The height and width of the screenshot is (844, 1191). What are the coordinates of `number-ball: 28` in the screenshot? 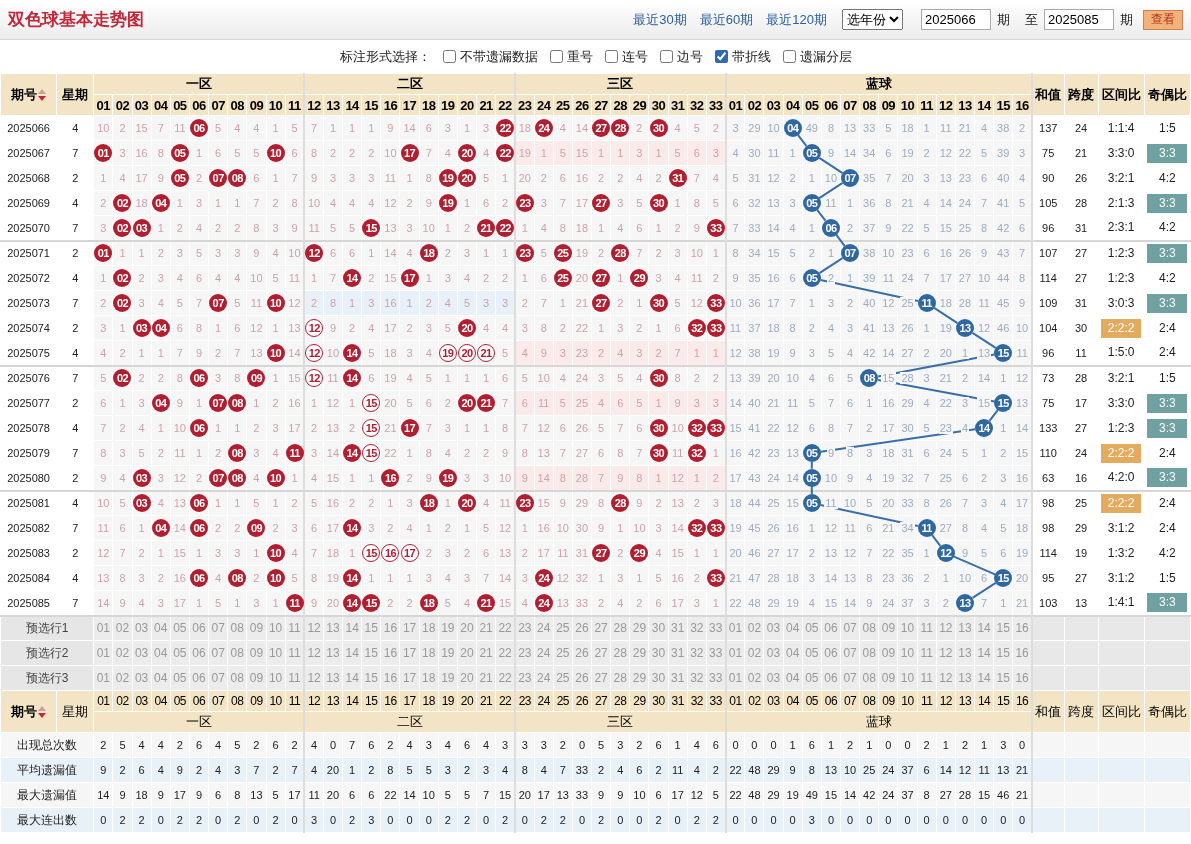 It's located at (620, 128).